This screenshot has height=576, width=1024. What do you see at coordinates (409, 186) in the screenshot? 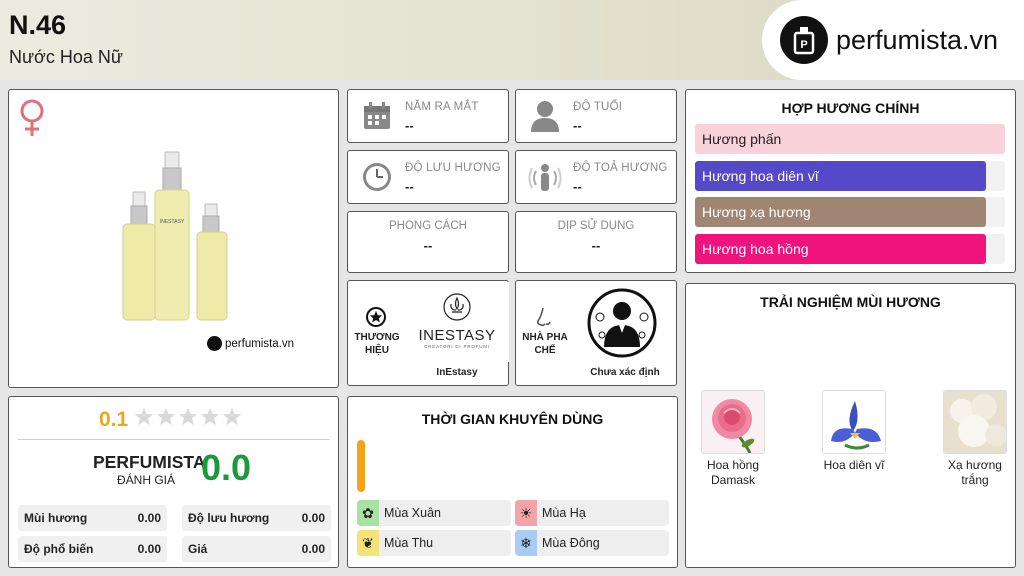
I see `longevity-value: --` at bounding box center [409, 186].